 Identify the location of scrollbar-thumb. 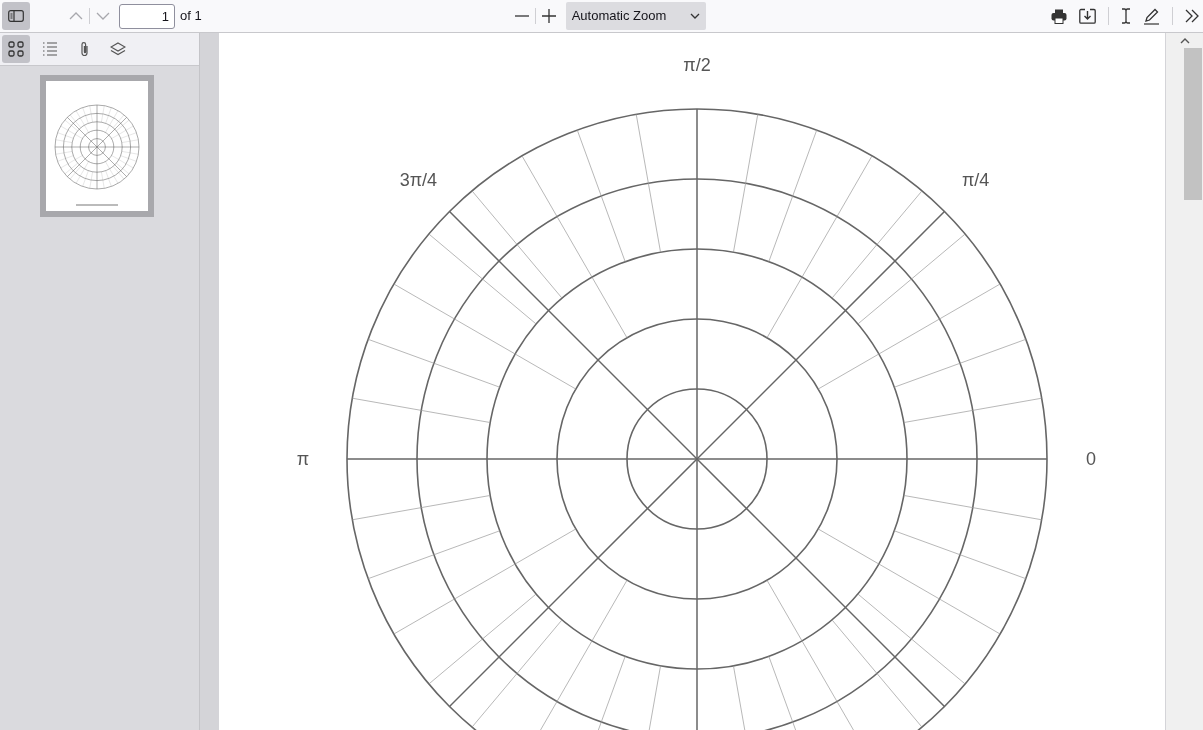
(1192, 124).